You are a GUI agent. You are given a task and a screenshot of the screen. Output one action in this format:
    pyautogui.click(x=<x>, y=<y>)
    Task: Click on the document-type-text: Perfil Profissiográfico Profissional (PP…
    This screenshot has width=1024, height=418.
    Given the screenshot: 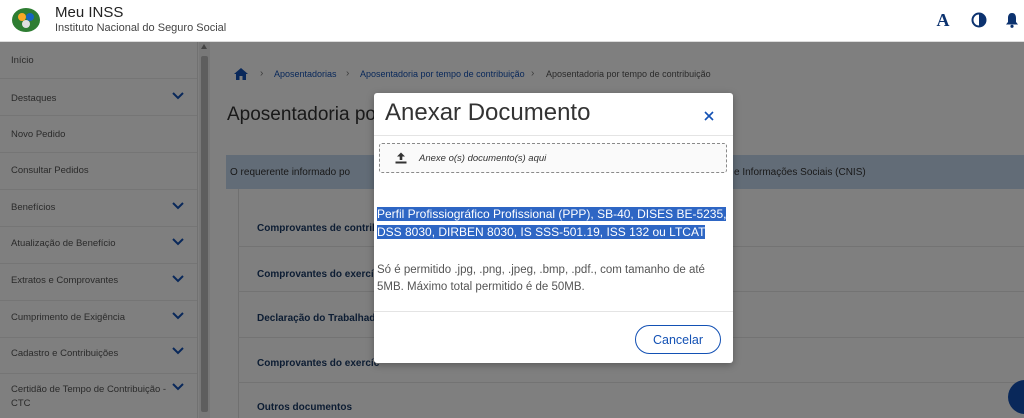 What is the action you would take?
    pyautogui.click(x=552, y=223)
    